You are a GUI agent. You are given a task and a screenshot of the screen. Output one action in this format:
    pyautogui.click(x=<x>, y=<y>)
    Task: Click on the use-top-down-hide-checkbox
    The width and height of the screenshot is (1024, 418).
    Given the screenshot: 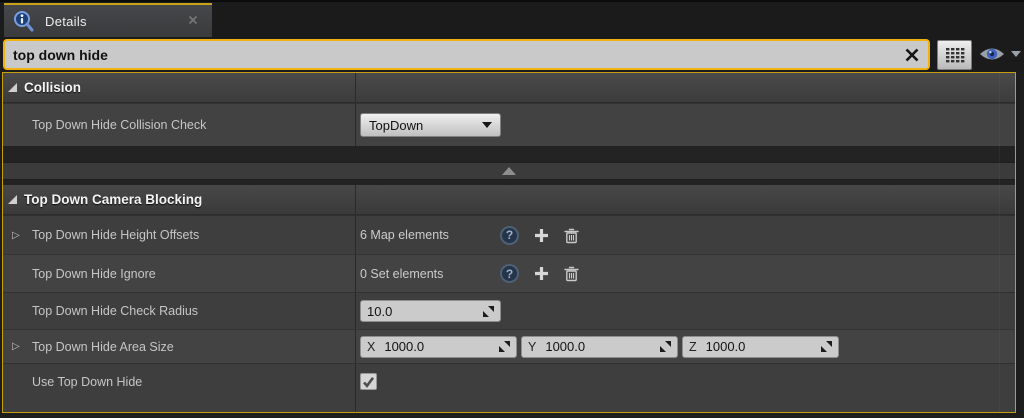 What is the action you would take?
    pyautogui.click(x=368, y=381)
    